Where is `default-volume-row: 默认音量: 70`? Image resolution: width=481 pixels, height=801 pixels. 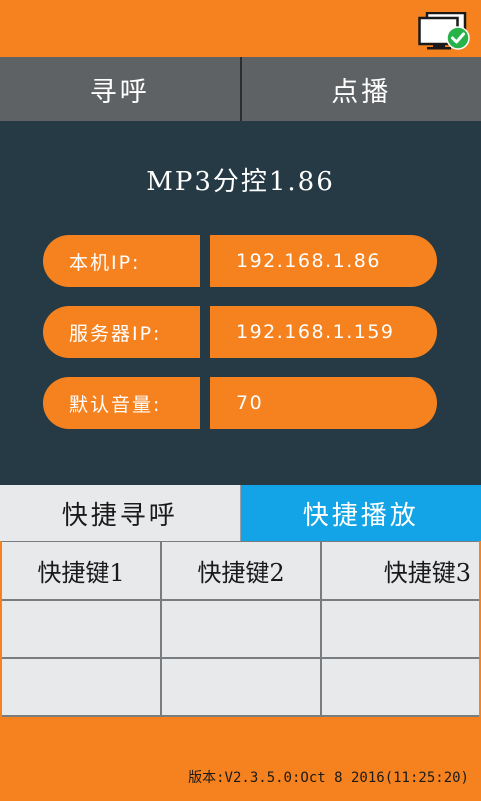
default-volume-row: 默认音量: 70 is located at coordinates (240, 403).